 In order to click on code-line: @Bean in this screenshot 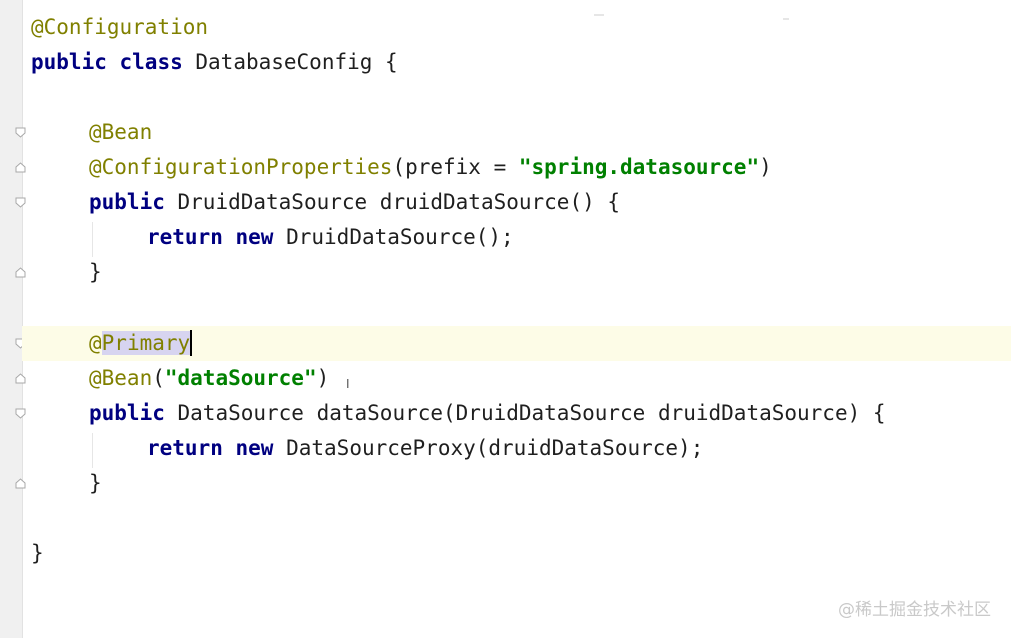, I will do `click(505, 132)`.